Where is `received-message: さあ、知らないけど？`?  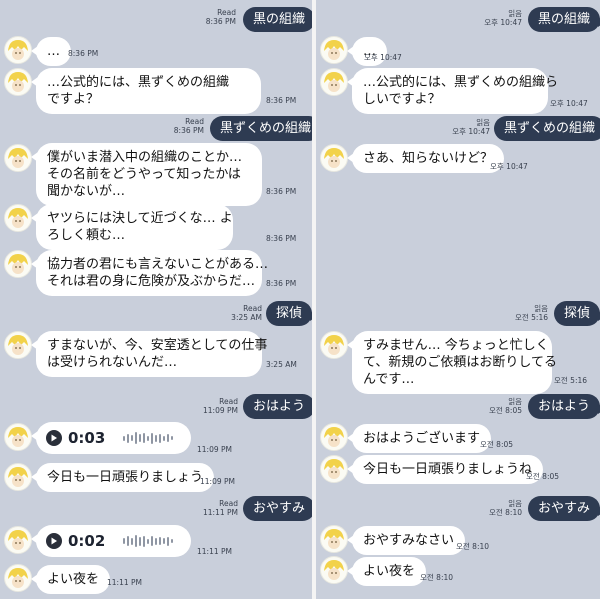 received-message: さあ、知らないけど？ is located at coordinates (425, 158).